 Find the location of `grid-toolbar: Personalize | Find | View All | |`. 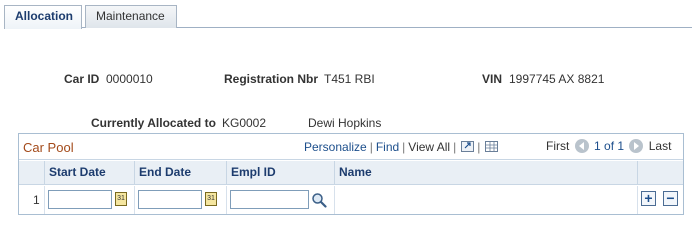

grid-toolbar: Personalize | Find | View All | | is located at coordinates (401, 147).